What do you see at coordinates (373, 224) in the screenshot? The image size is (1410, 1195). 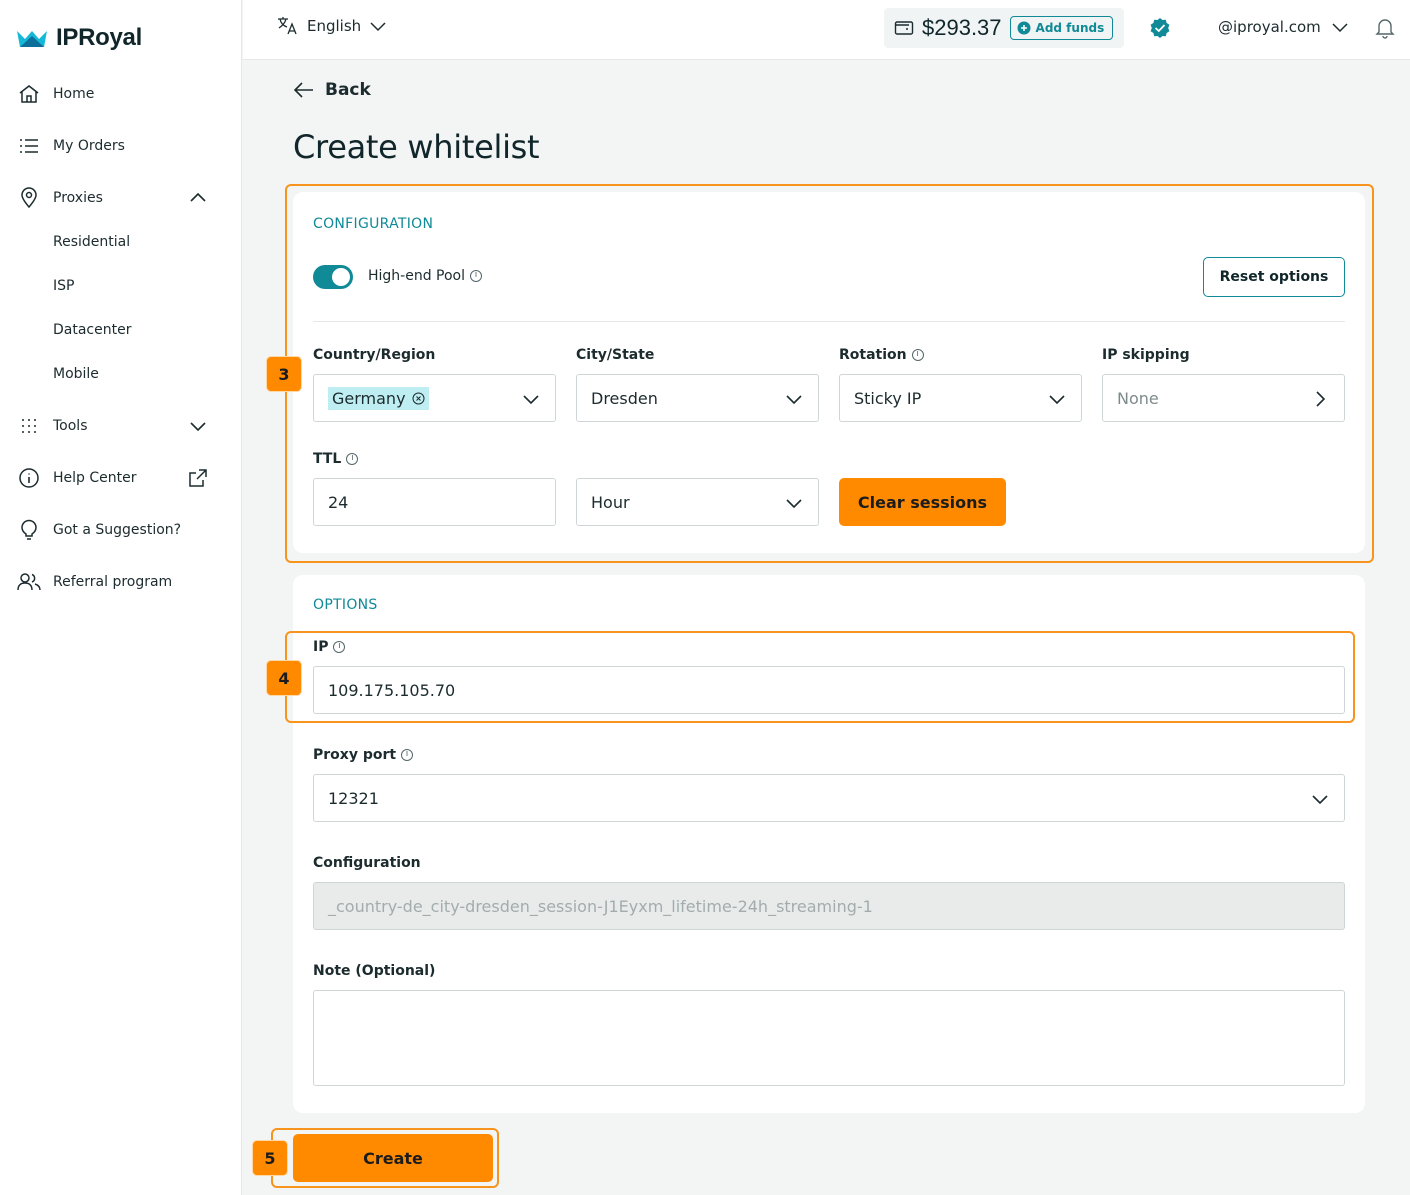 I see `configuration-section-title: CONFIGURATION` at bounding box center [373, 224].